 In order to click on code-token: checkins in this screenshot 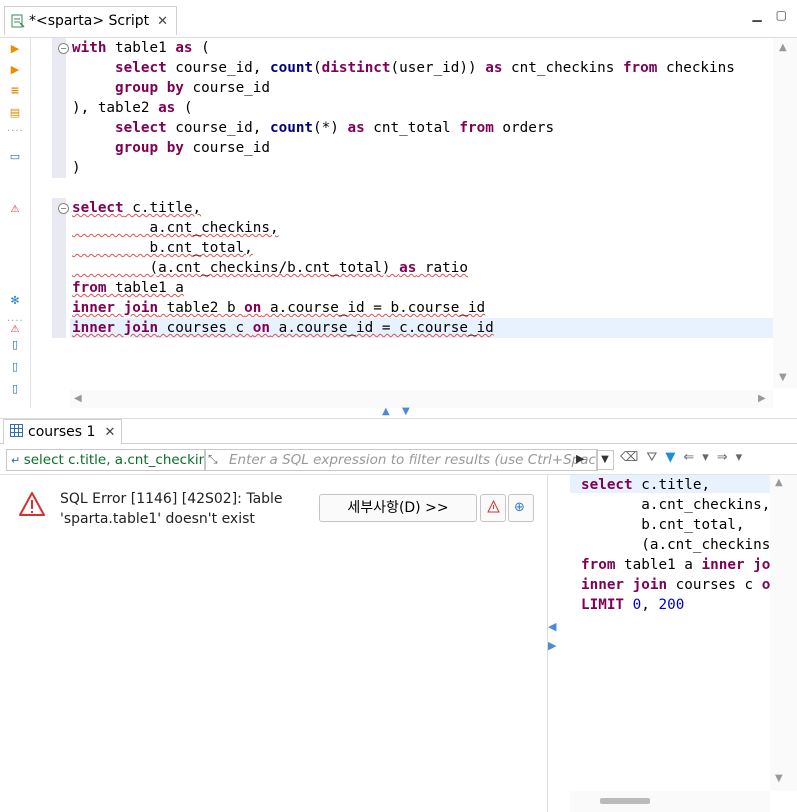, I will do `click(696, 68)`.